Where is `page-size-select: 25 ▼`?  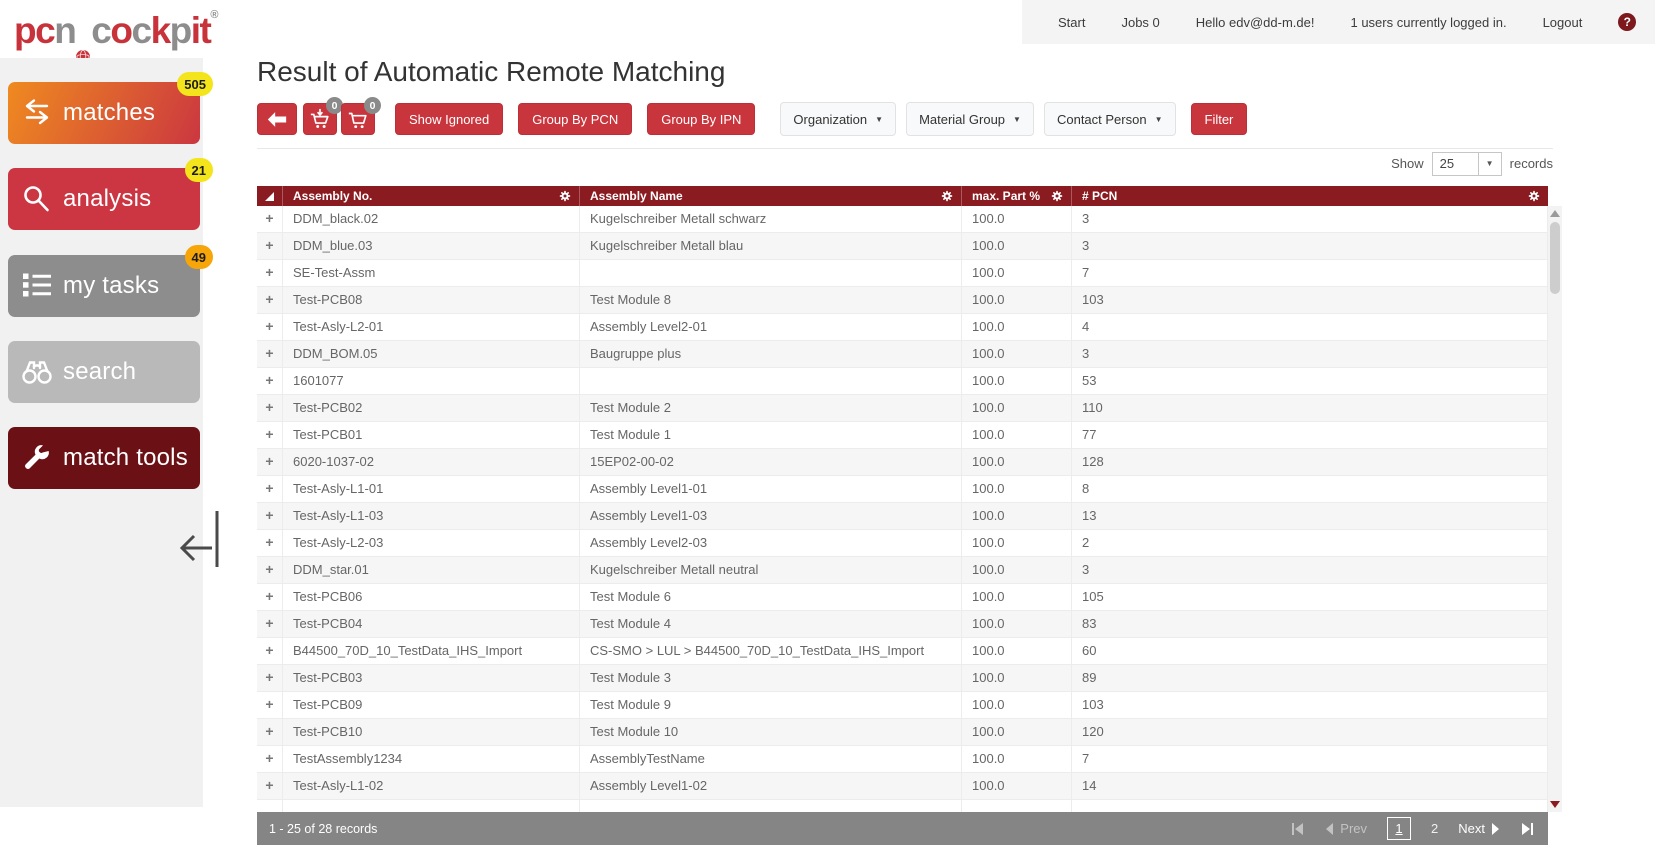 page-size-select: 25 ▼ is located at coordinates (1466, 163).